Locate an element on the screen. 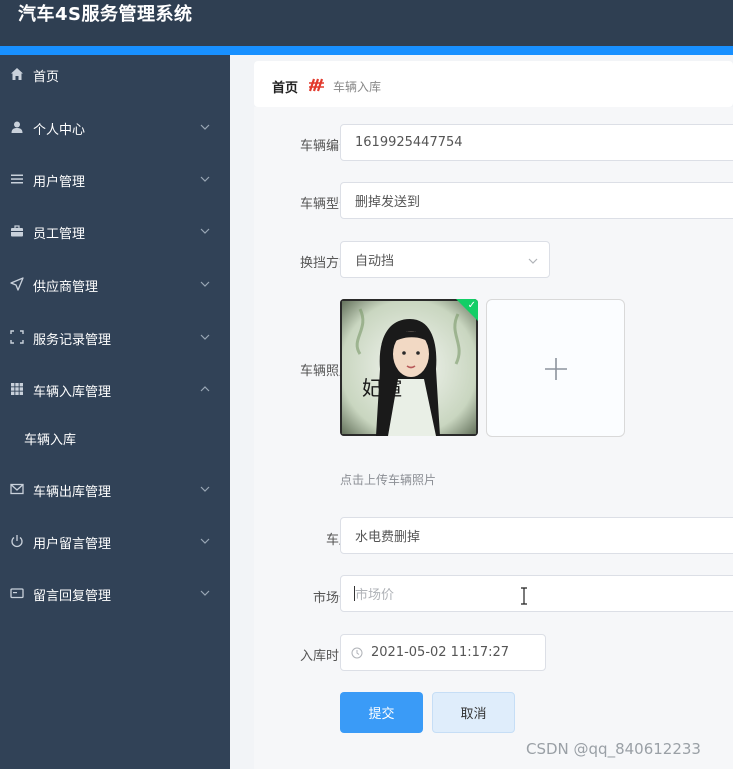  check-icon: ✓ is located at coordinates (471, 305).